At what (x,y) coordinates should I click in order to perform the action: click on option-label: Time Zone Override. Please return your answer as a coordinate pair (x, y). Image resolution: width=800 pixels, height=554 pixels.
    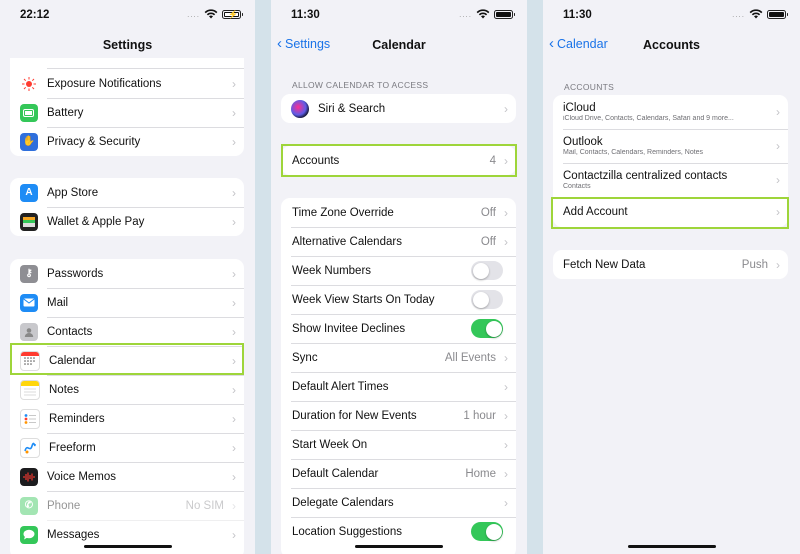
    Looking at the image, I should click on (343, 212).